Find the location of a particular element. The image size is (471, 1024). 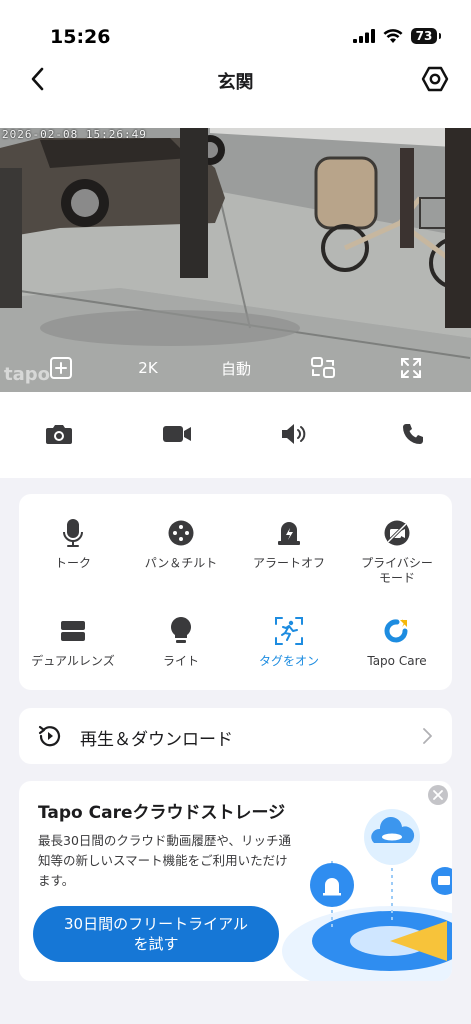

playback-history-icon is located at coordinates (49, 736).